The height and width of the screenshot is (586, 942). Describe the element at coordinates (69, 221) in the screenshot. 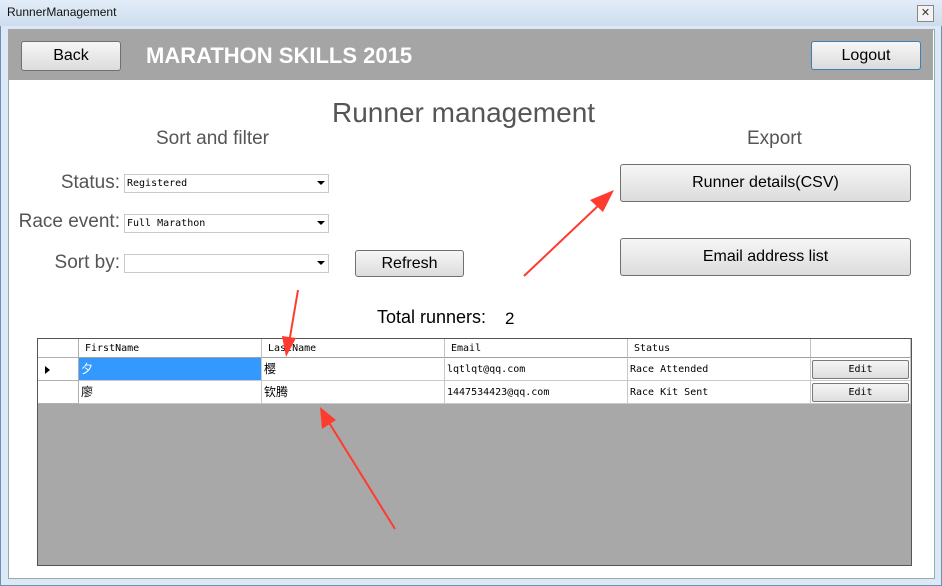

I see `race-event-label: Race event:` at that location.